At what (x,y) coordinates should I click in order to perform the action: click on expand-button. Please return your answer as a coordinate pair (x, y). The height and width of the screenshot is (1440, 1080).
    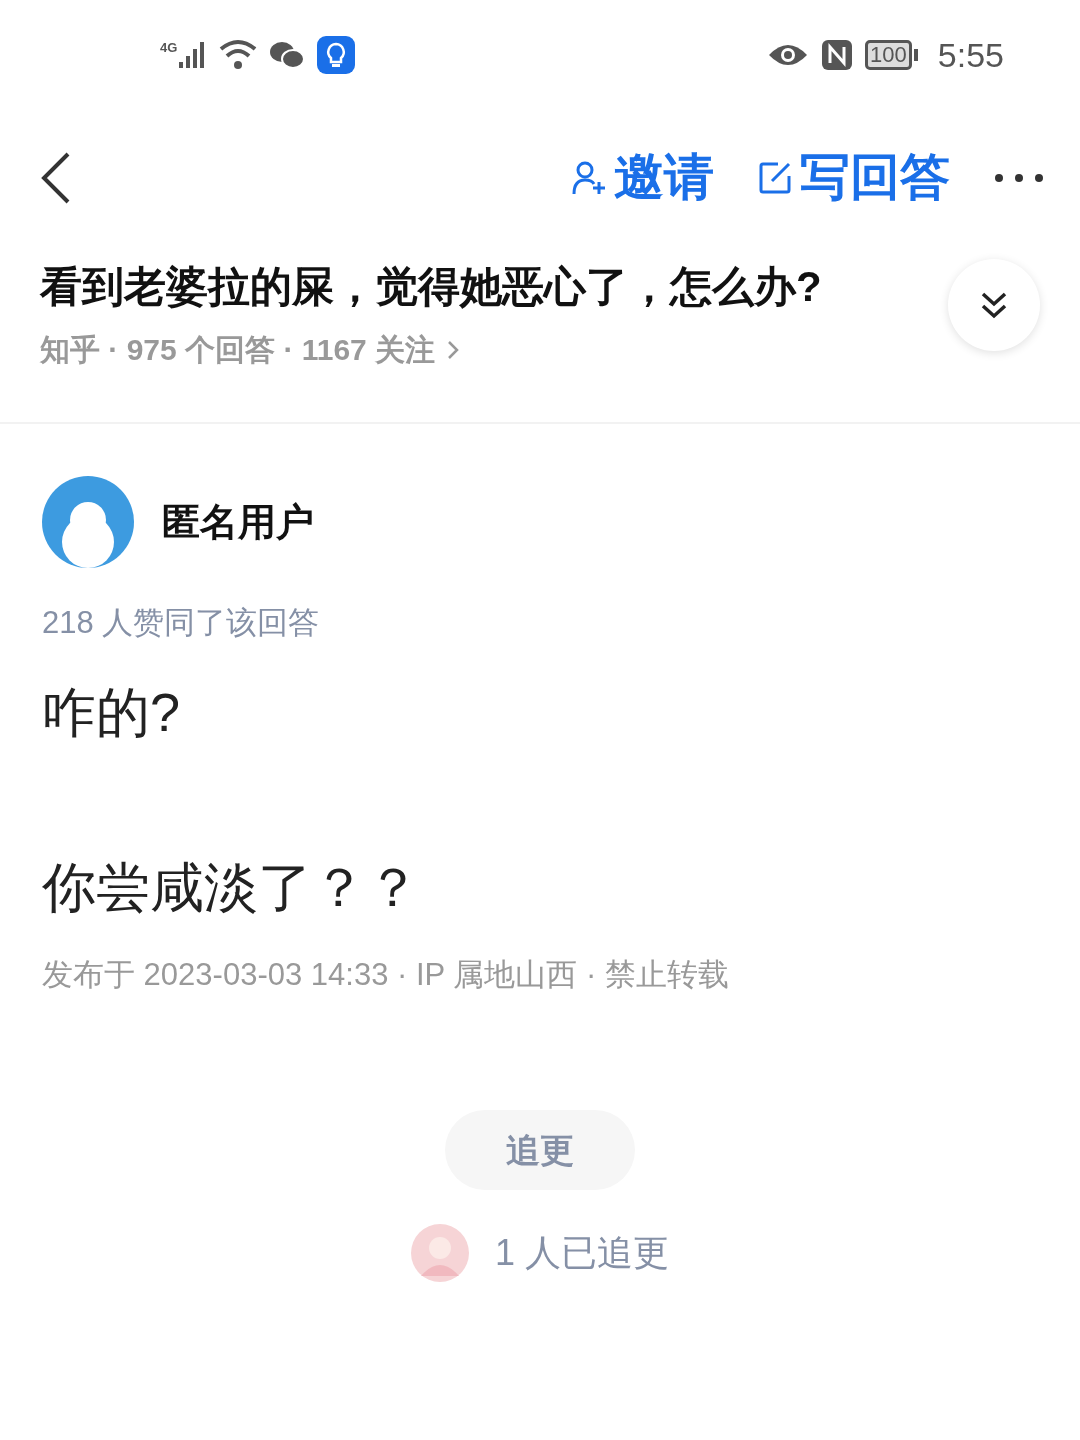
    Looking at the image, I should click on (994, 305).